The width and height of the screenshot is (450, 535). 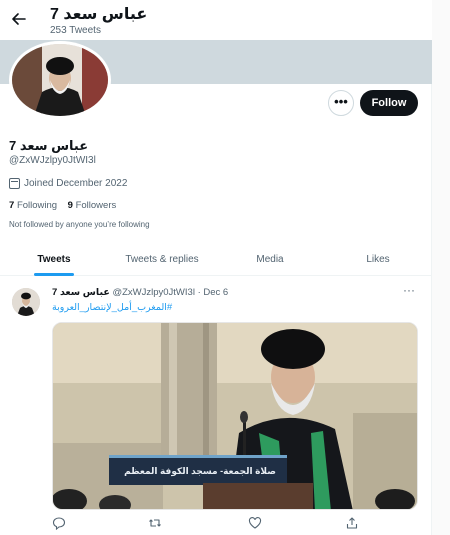 I want to click on more-options-button: •••, so click(x=341, y=103).